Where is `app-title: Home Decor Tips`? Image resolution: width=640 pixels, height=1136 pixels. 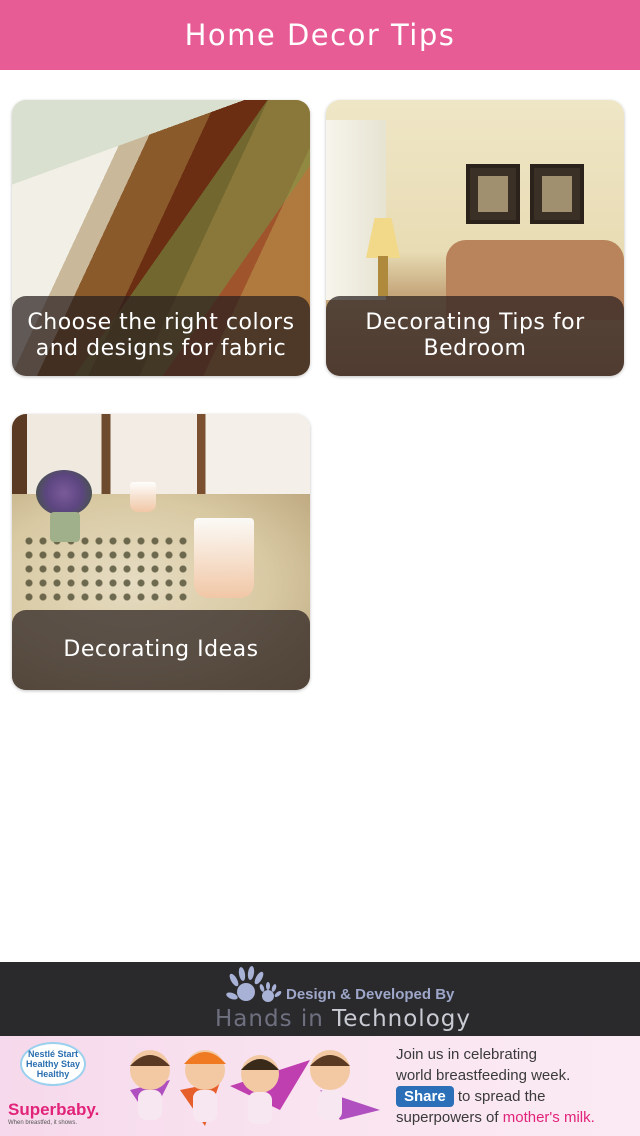
app-title: Home Decor Tips is located at coordinates (320, 35).